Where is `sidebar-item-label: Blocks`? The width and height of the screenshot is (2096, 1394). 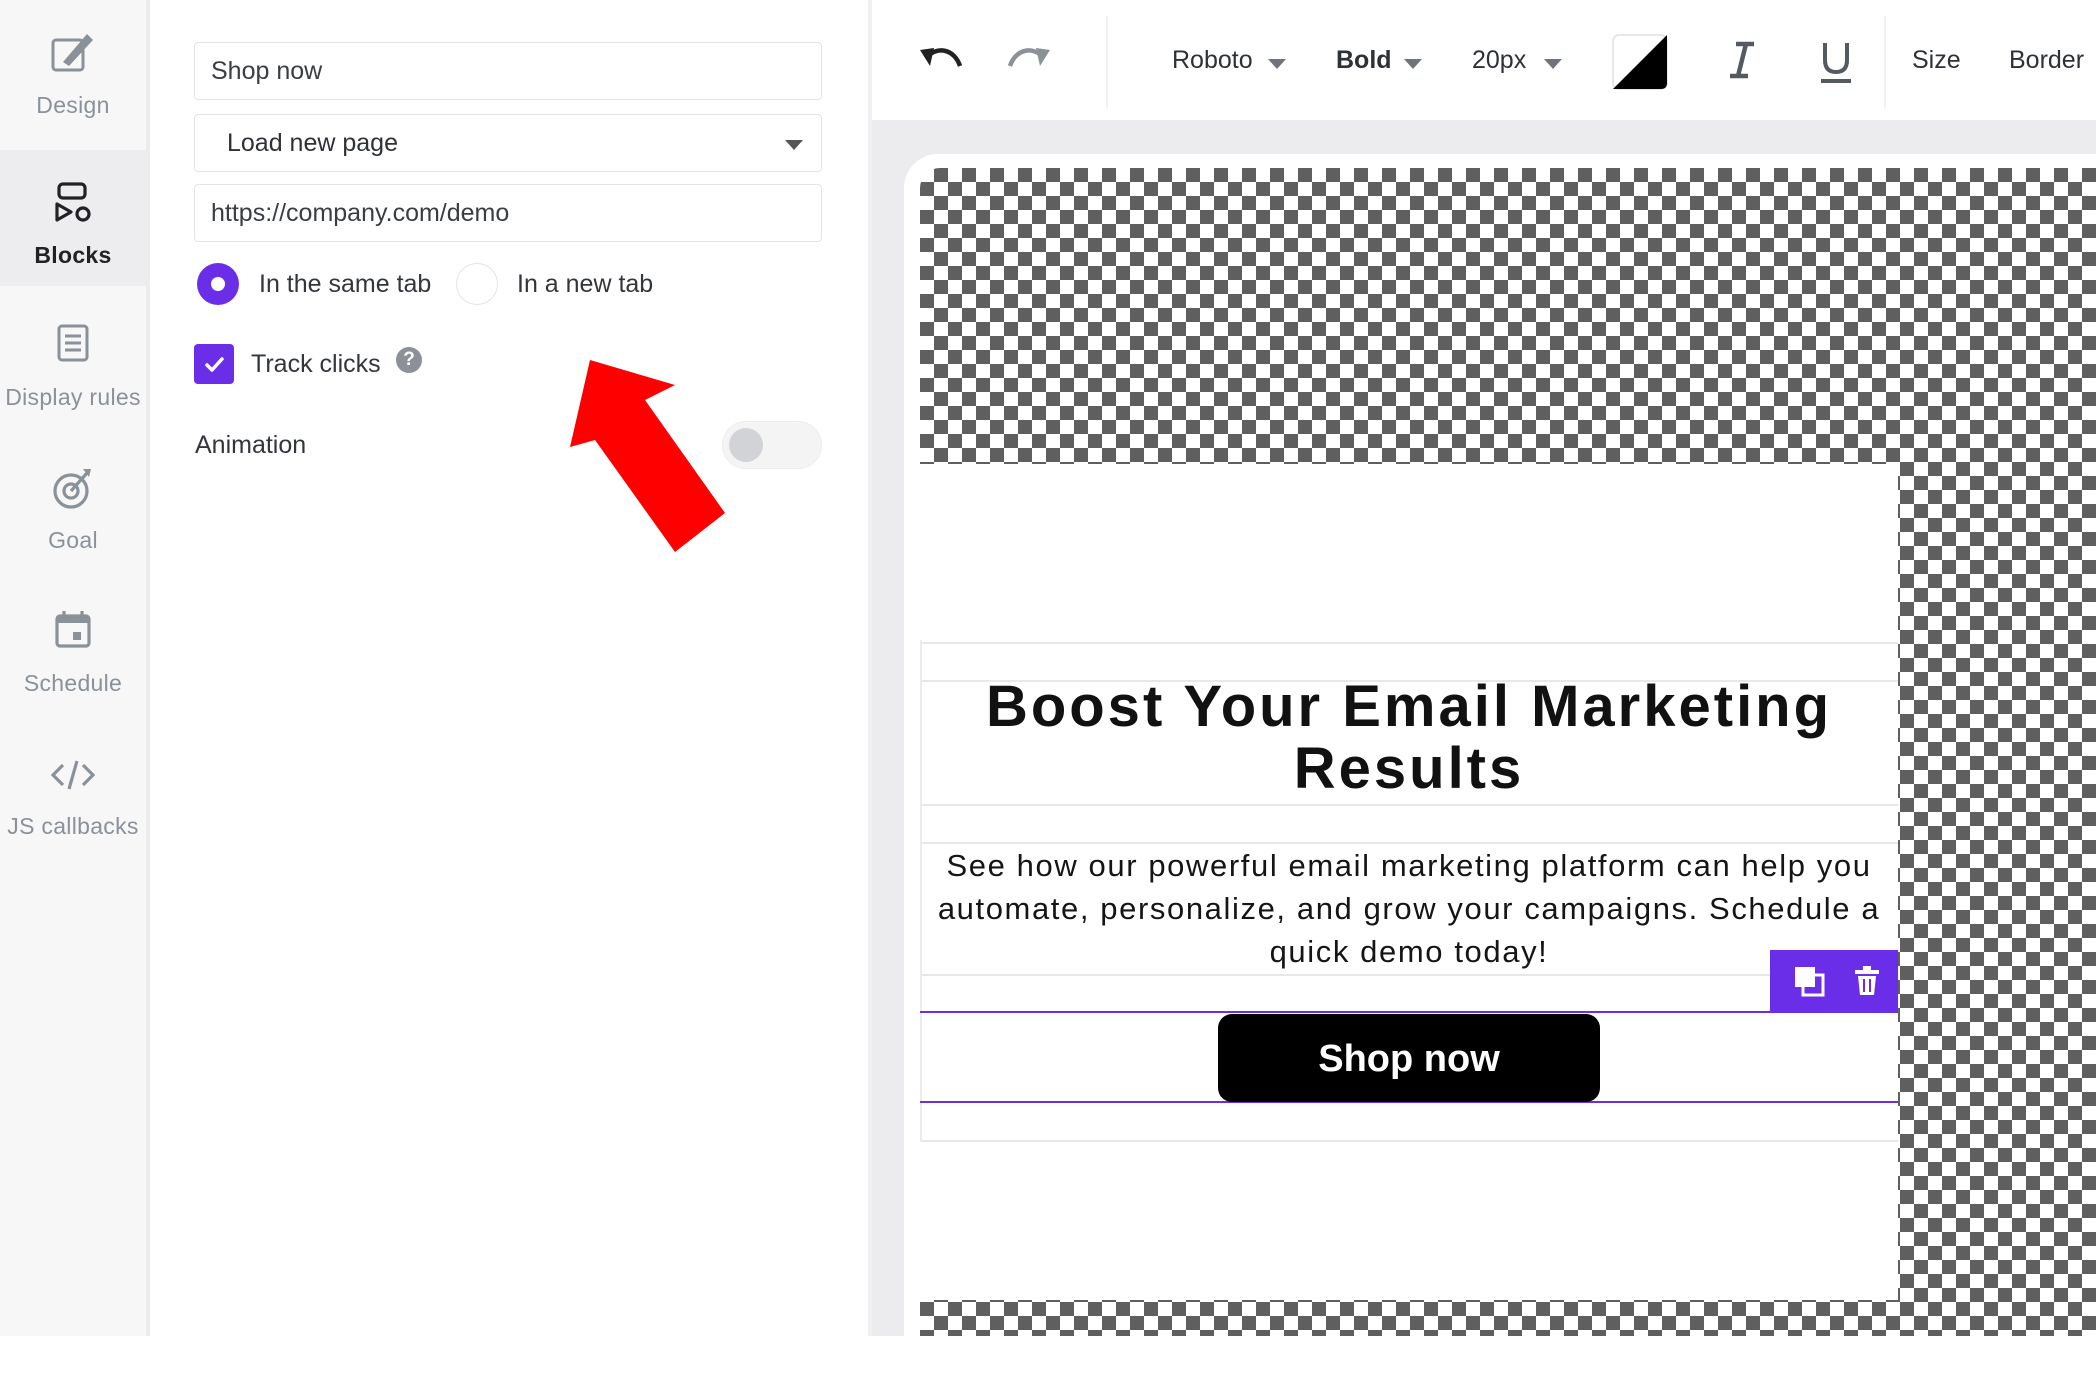
sidebar-item-label: Blocks is located at coordinates (73, 255).